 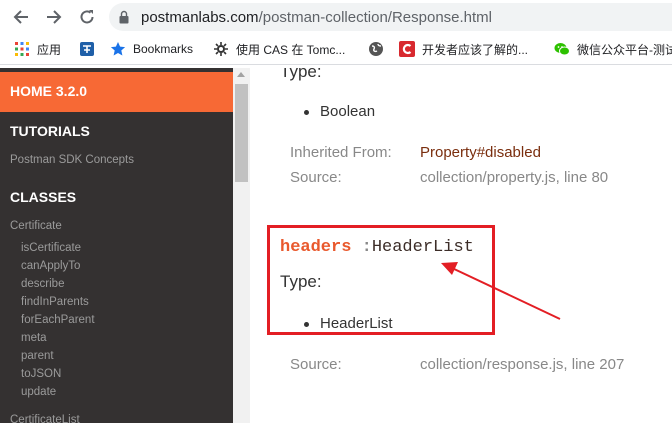 What do you see at coordinates (49, 49) in the screenshot?
I see `bookmark-label: 应用` at bounding box center [49, 49].